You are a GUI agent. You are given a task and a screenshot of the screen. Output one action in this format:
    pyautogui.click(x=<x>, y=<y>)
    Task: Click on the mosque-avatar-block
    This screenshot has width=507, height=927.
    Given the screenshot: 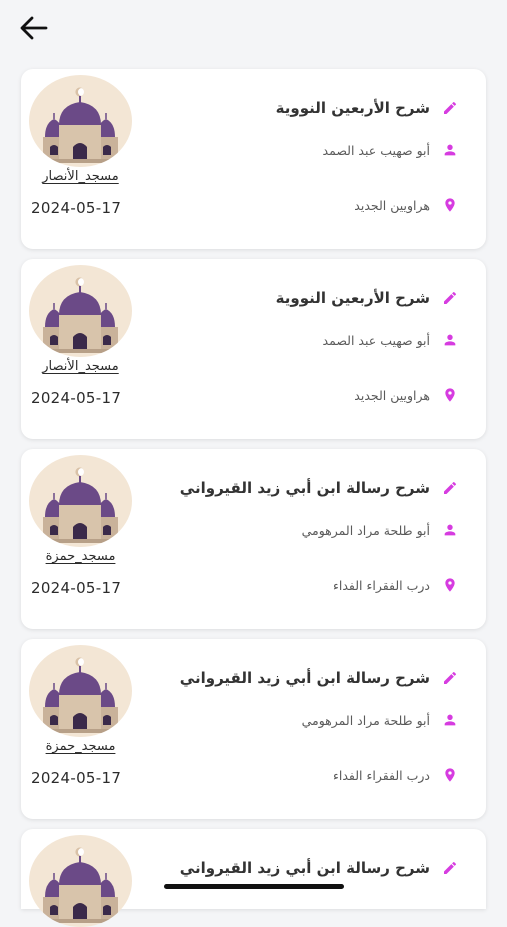 What is the action you would take?
    pyautogui.click(x=80, y=881)
    